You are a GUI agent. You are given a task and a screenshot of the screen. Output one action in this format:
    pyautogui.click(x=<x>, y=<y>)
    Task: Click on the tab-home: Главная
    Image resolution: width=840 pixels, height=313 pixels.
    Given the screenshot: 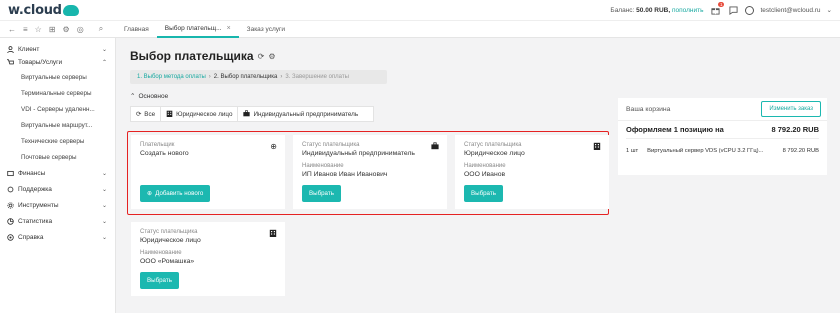 What is the action you would take?
    pyautogui.click(x=136, y=29)
    